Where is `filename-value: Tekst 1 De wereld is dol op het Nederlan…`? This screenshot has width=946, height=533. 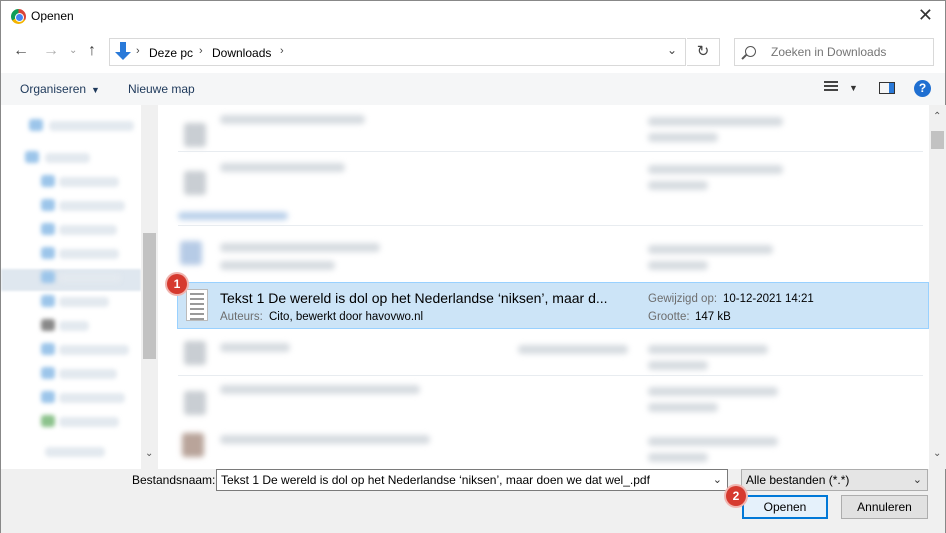 filename-value: Tekst 1 De wereld is dol op het Nederlan… is located at coordinates (461, 480).